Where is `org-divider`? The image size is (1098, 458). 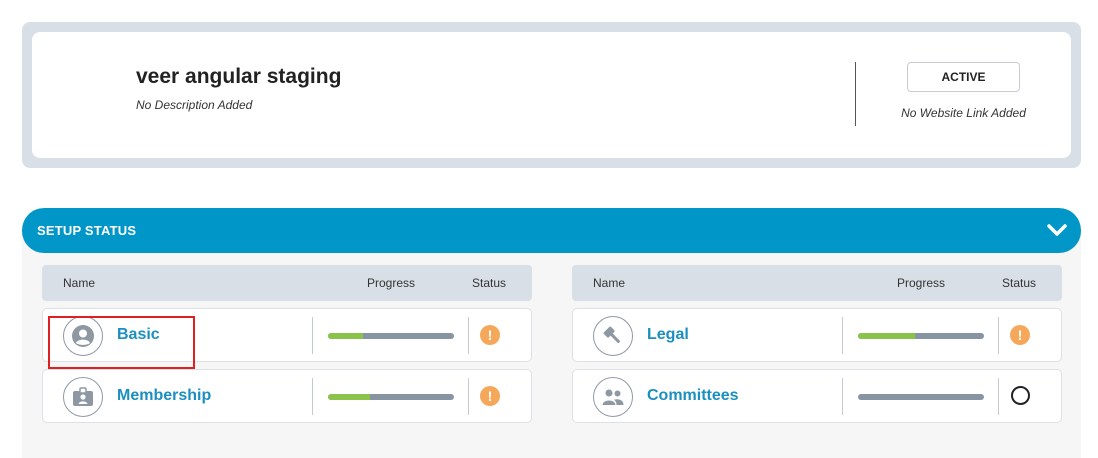 org-divider is located at coordinates (855, 94).